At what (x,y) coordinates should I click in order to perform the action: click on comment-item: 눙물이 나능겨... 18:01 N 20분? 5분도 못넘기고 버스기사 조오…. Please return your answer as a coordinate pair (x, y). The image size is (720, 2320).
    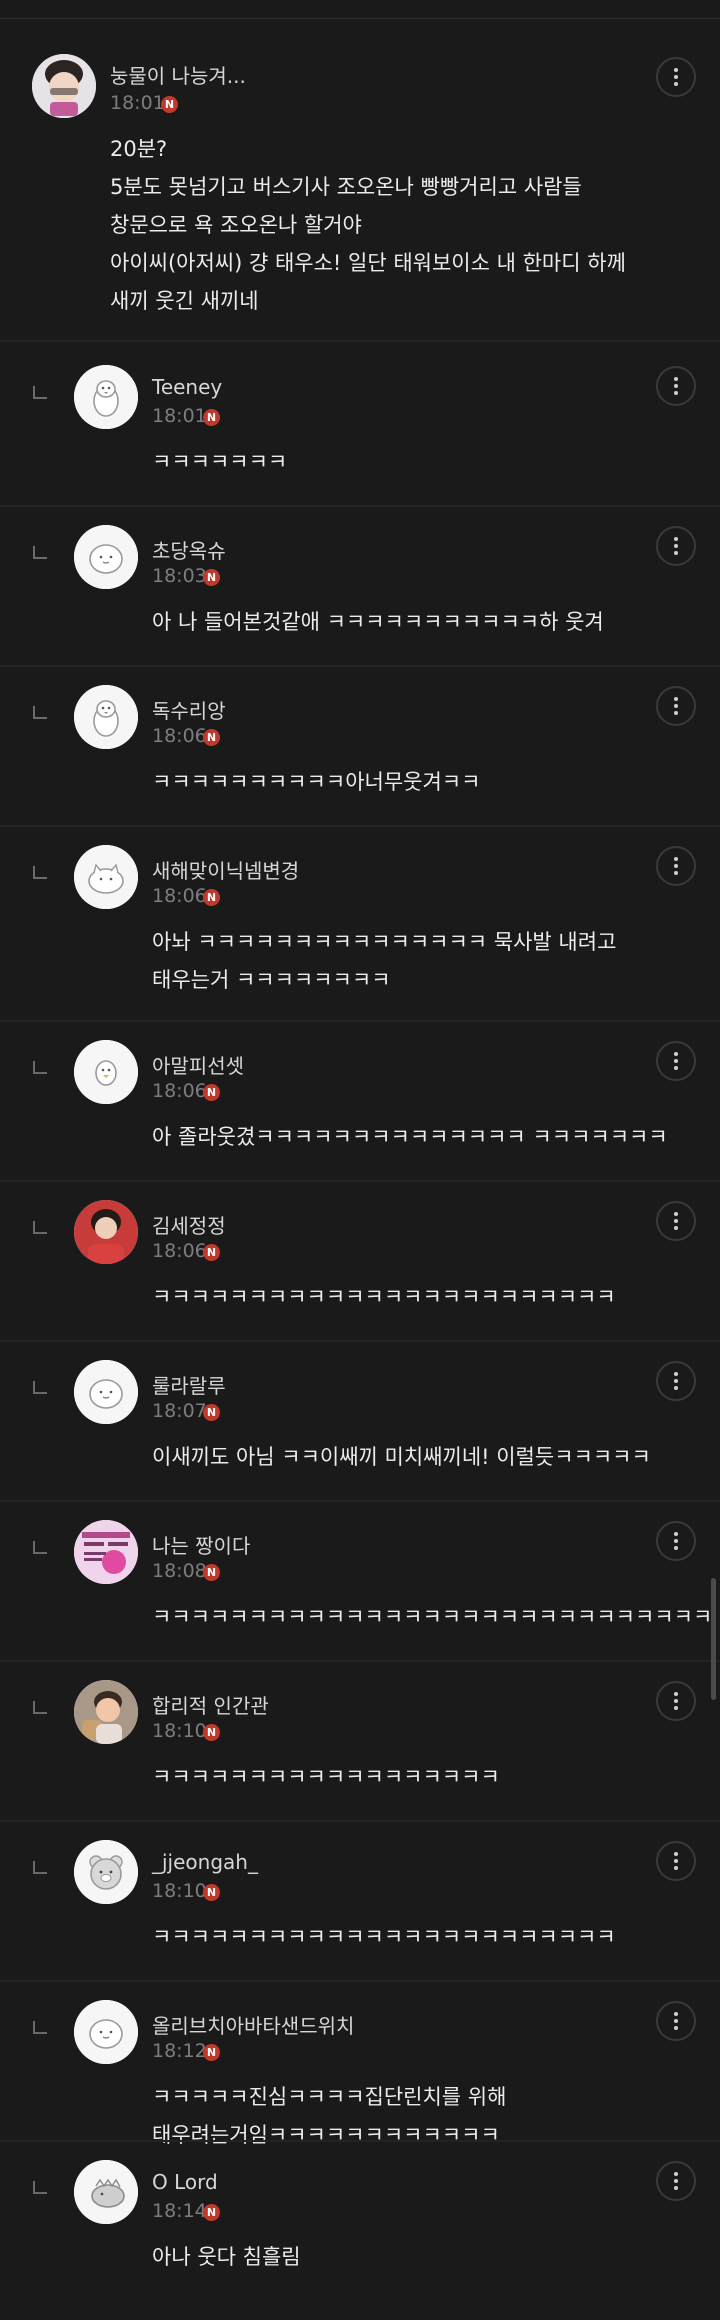
    Looking at the image, I should click on (360, 190).